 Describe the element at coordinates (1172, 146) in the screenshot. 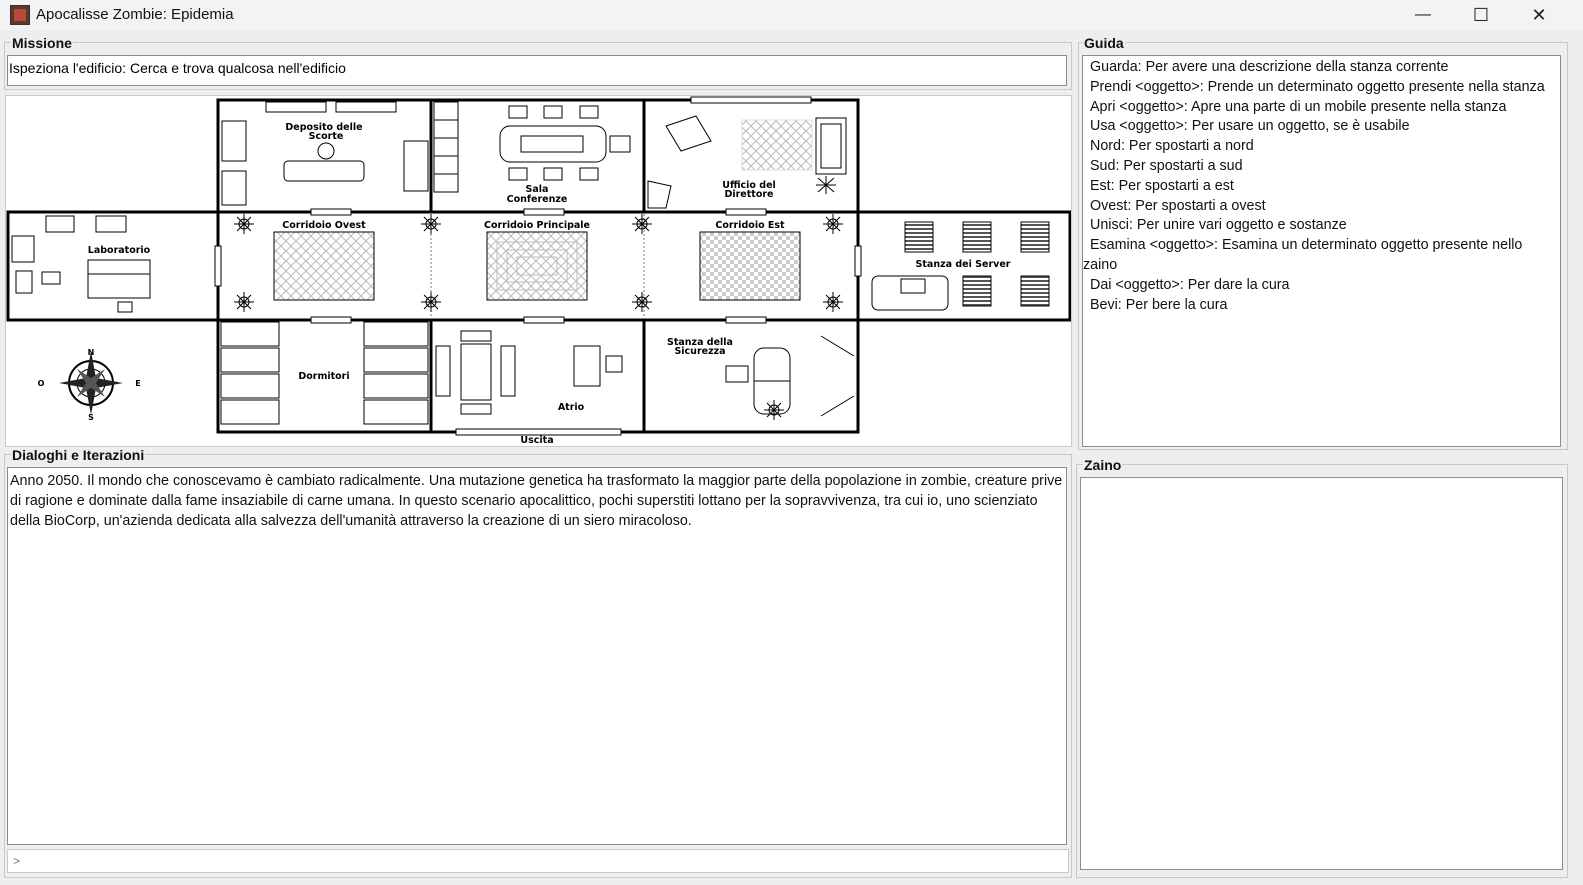

I see `guide-line-nord: Nord: Per spostarti a nord` at that location.